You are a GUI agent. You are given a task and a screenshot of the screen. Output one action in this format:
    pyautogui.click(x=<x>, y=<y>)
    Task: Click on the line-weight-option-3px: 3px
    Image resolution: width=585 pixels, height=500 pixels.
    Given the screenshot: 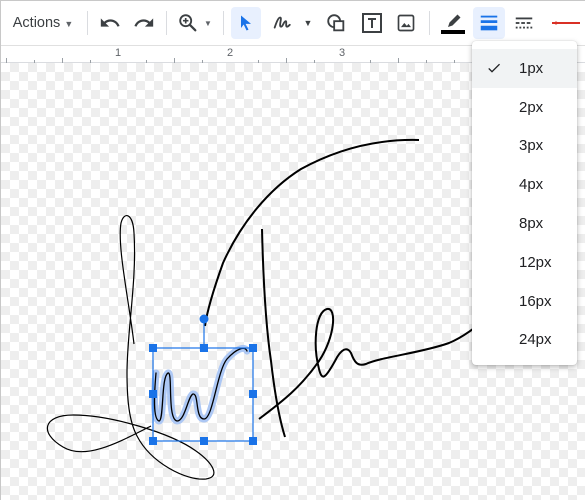 What is the action you would take?
    pyautogui.click(x=524, y=146)
    